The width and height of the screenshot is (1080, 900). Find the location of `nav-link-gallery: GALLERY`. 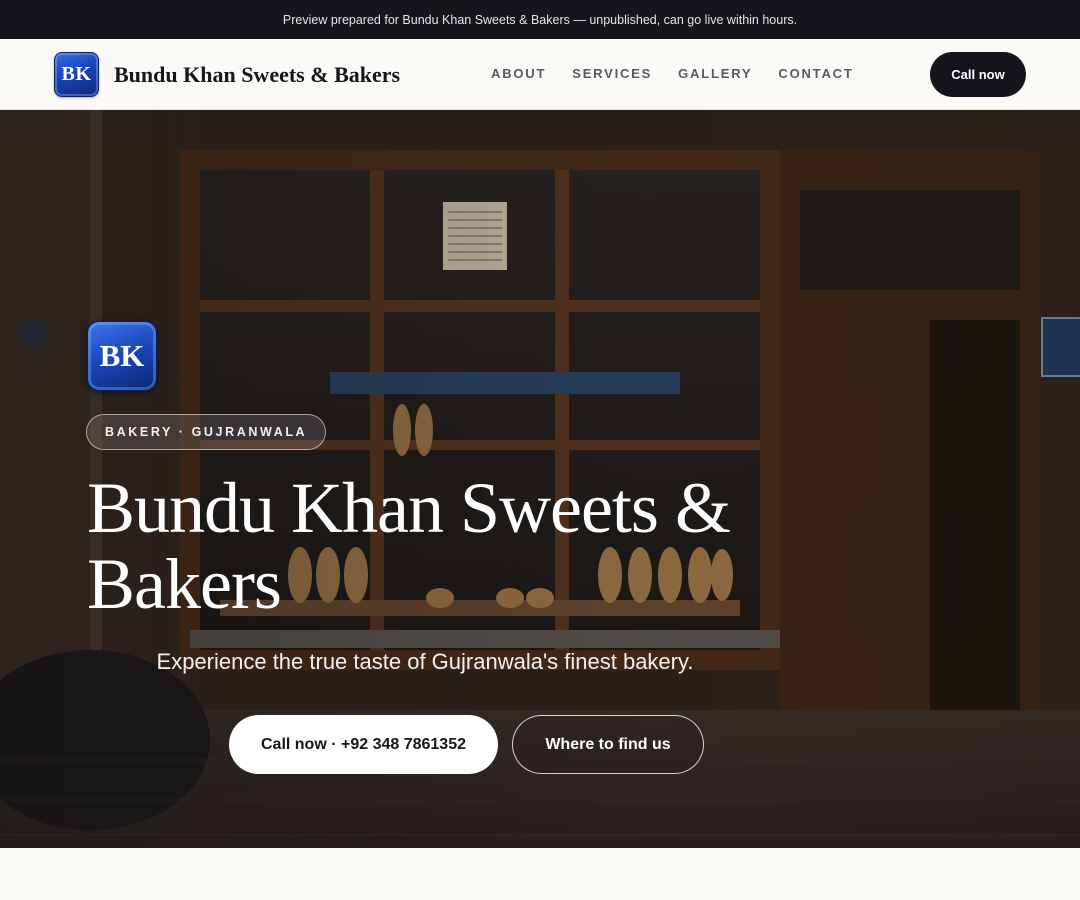

nav-link-gallery: GALLERY is located at coordinates (715, 73).